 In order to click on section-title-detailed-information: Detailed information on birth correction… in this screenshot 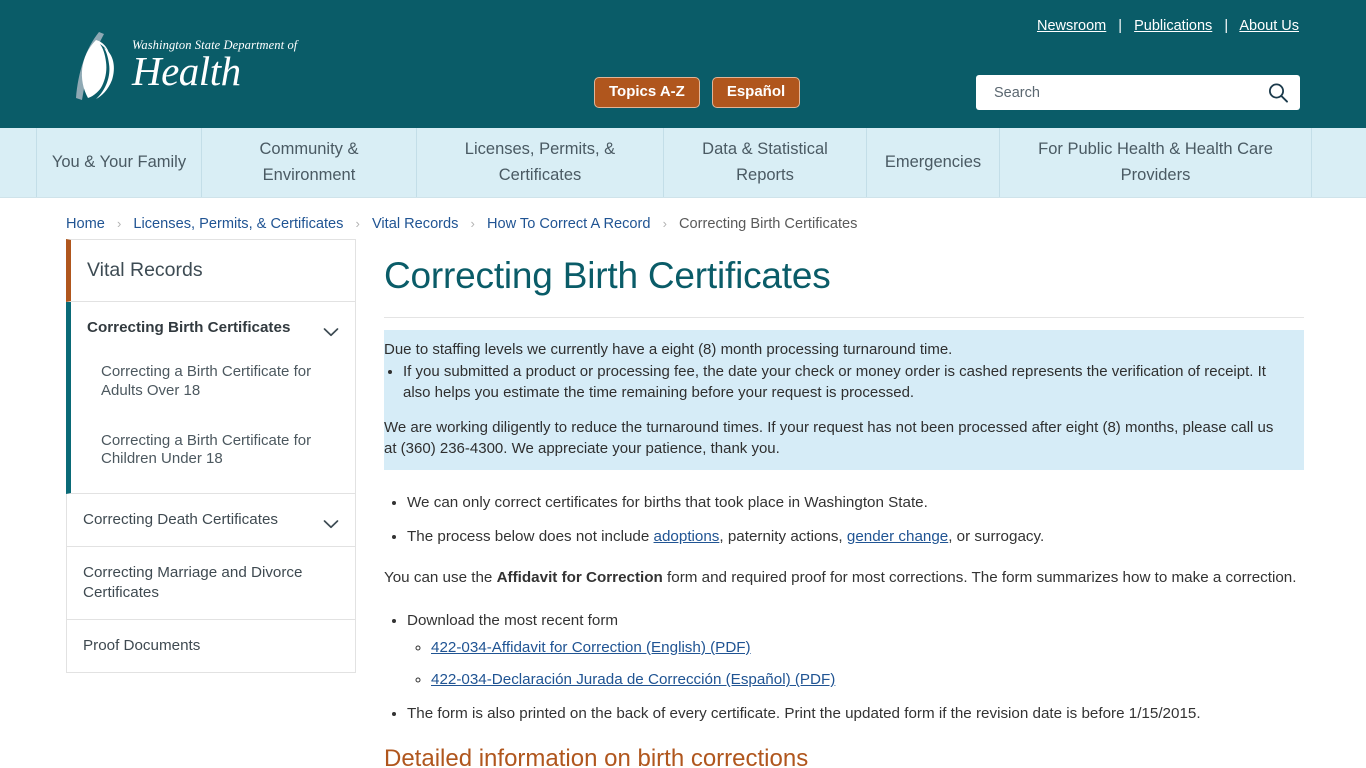, I will do `click(596, 756)`.